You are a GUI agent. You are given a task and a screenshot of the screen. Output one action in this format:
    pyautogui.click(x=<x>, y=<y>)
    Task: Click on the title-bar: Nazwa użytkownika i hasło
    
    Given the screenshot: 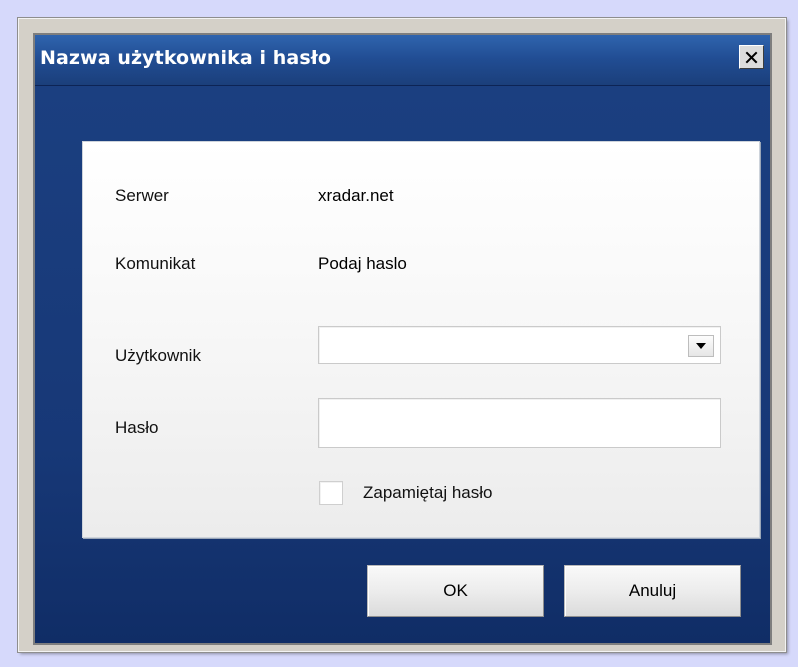 What is the action you would take?
    pyautogui.click(x=402, y=60)
    